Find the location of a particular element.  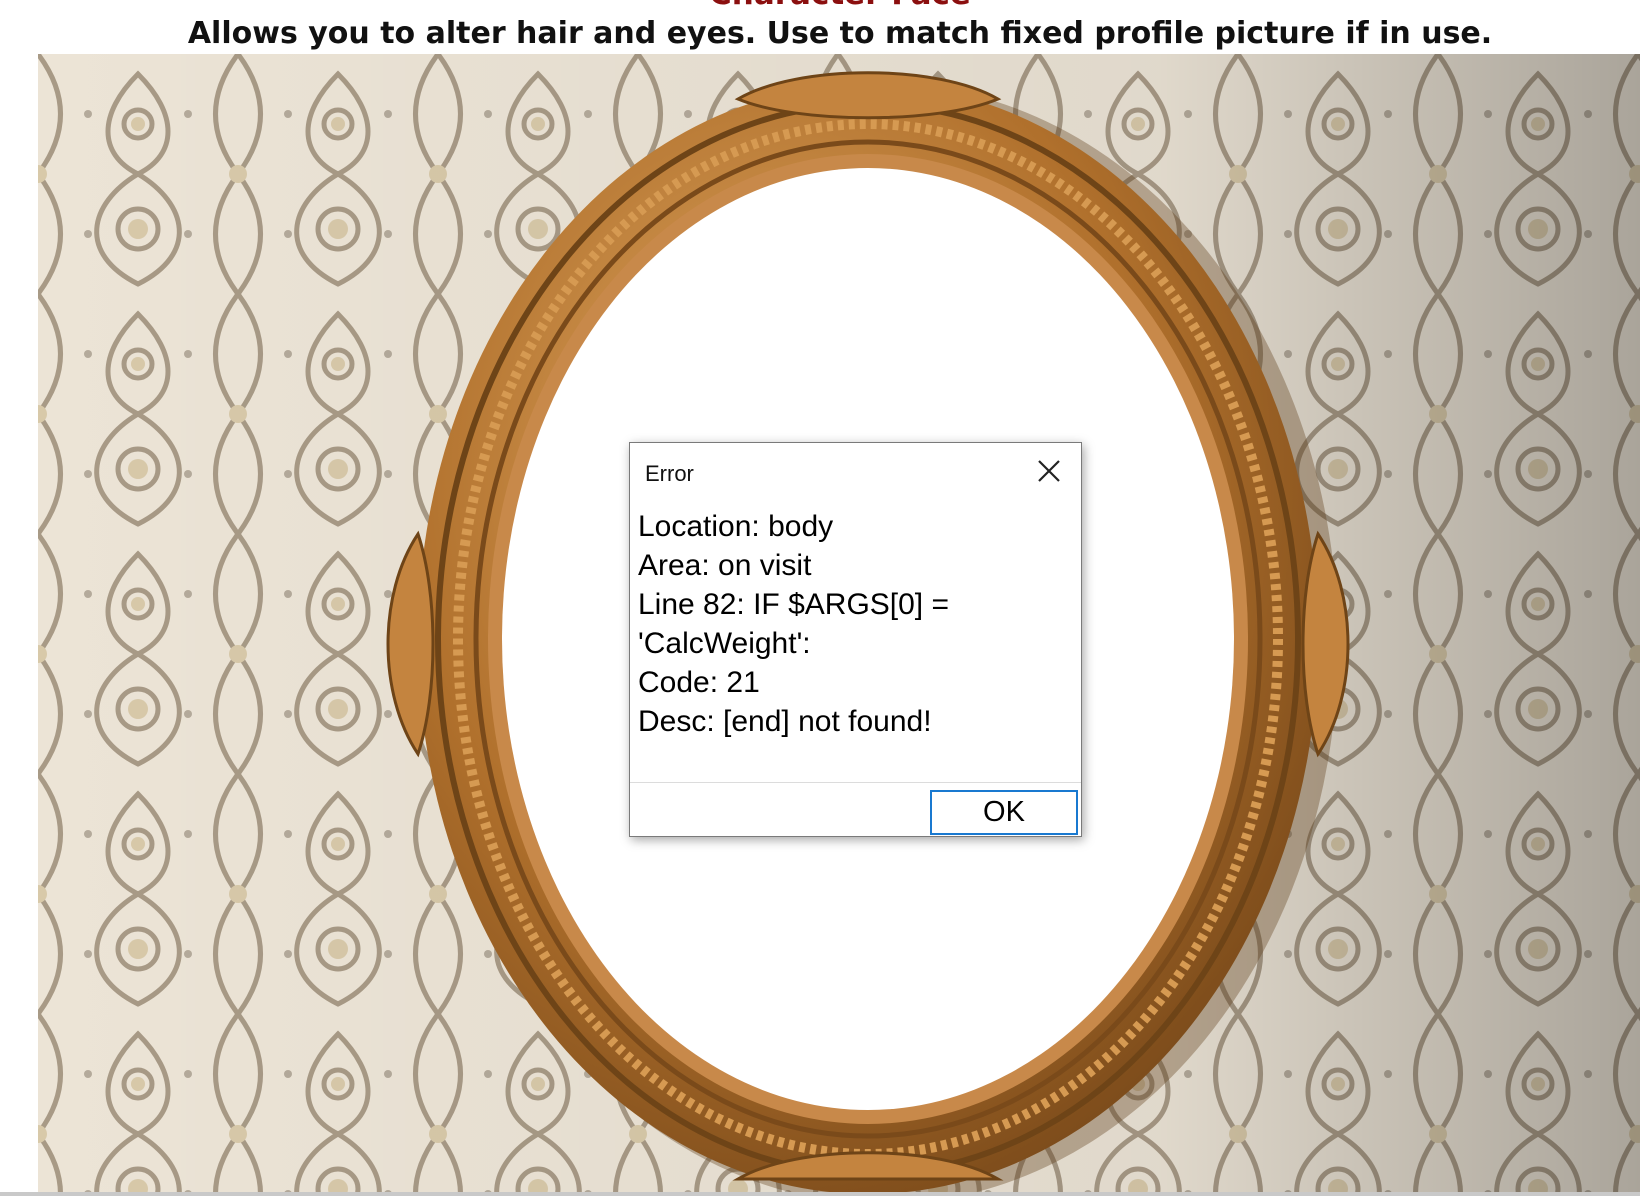

close-icon is located at coordinates (1049, 471).